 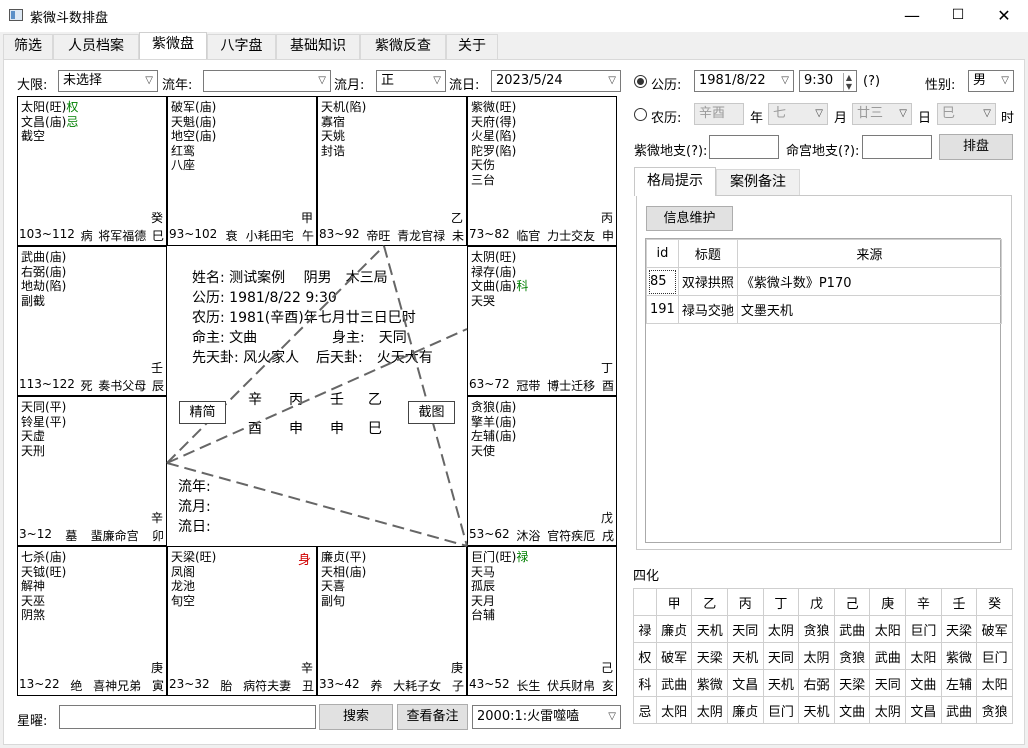 What do you see at coordinates (267, 81) in the screenshot?
I see `liunian-select: ▽` at bounding box center [267, 81].